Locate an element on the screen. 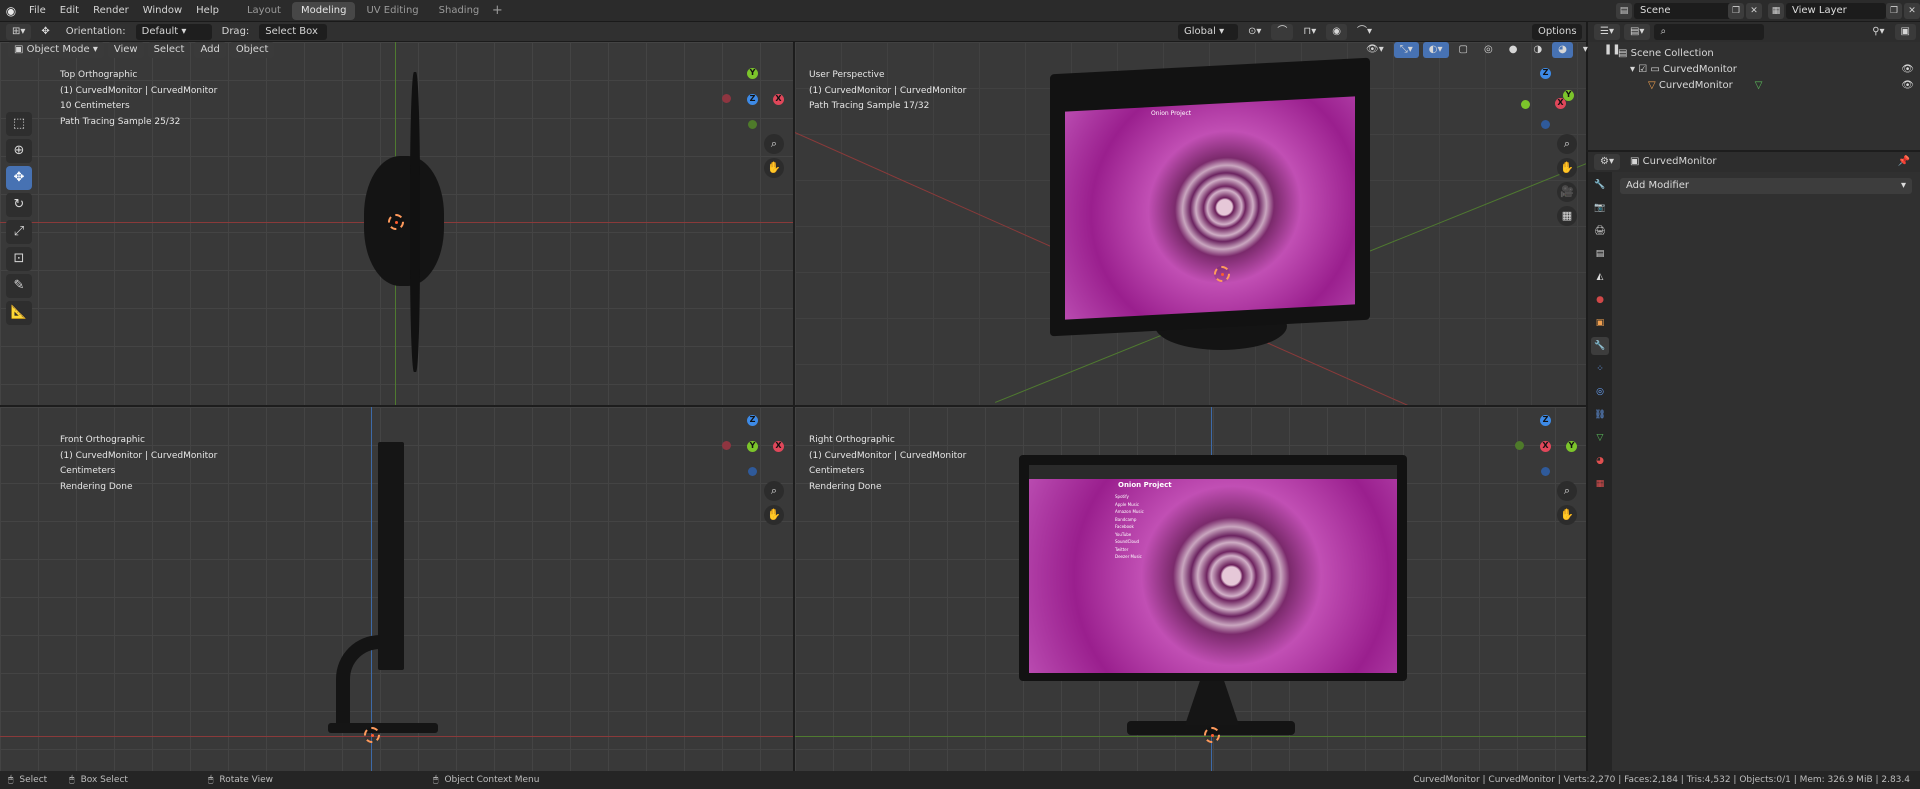  physics-tab-icon: ◎ is located at coordinates (1600, 392).